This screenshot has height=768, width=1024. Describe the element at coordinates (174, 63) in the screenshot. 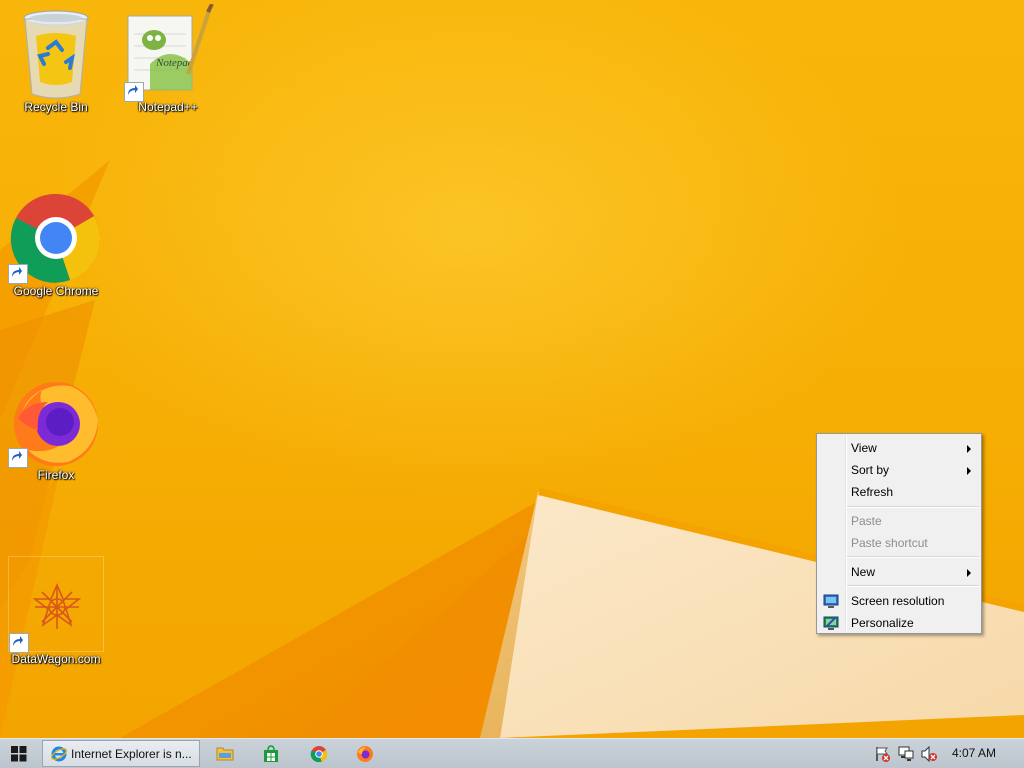

I see `svg-text: Notepad` at that location.